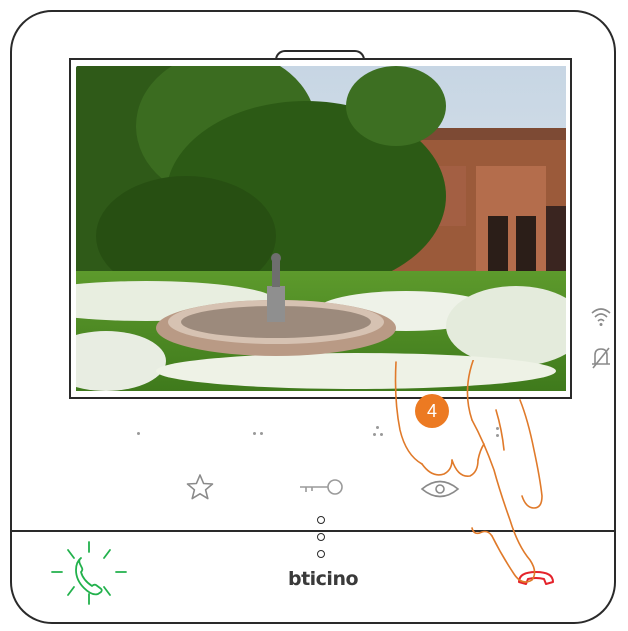  What do you see at coordinates (200, 487) in the screenshot?
I see `star-icon` at bounding box center [200, 487].